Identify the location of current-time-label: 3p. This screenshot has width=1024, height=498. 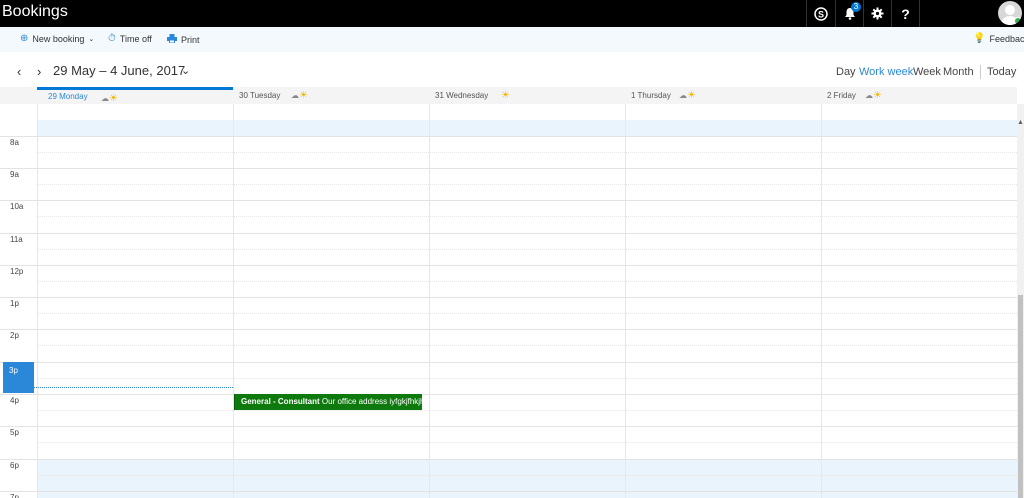
(13, 370).